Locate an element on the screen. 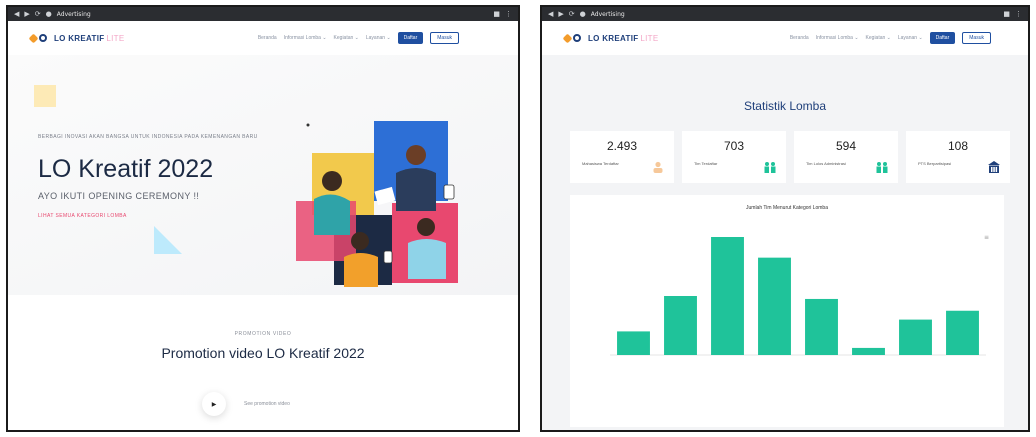  section-title: Statistik Lomba is located at coordinates (785, 106).